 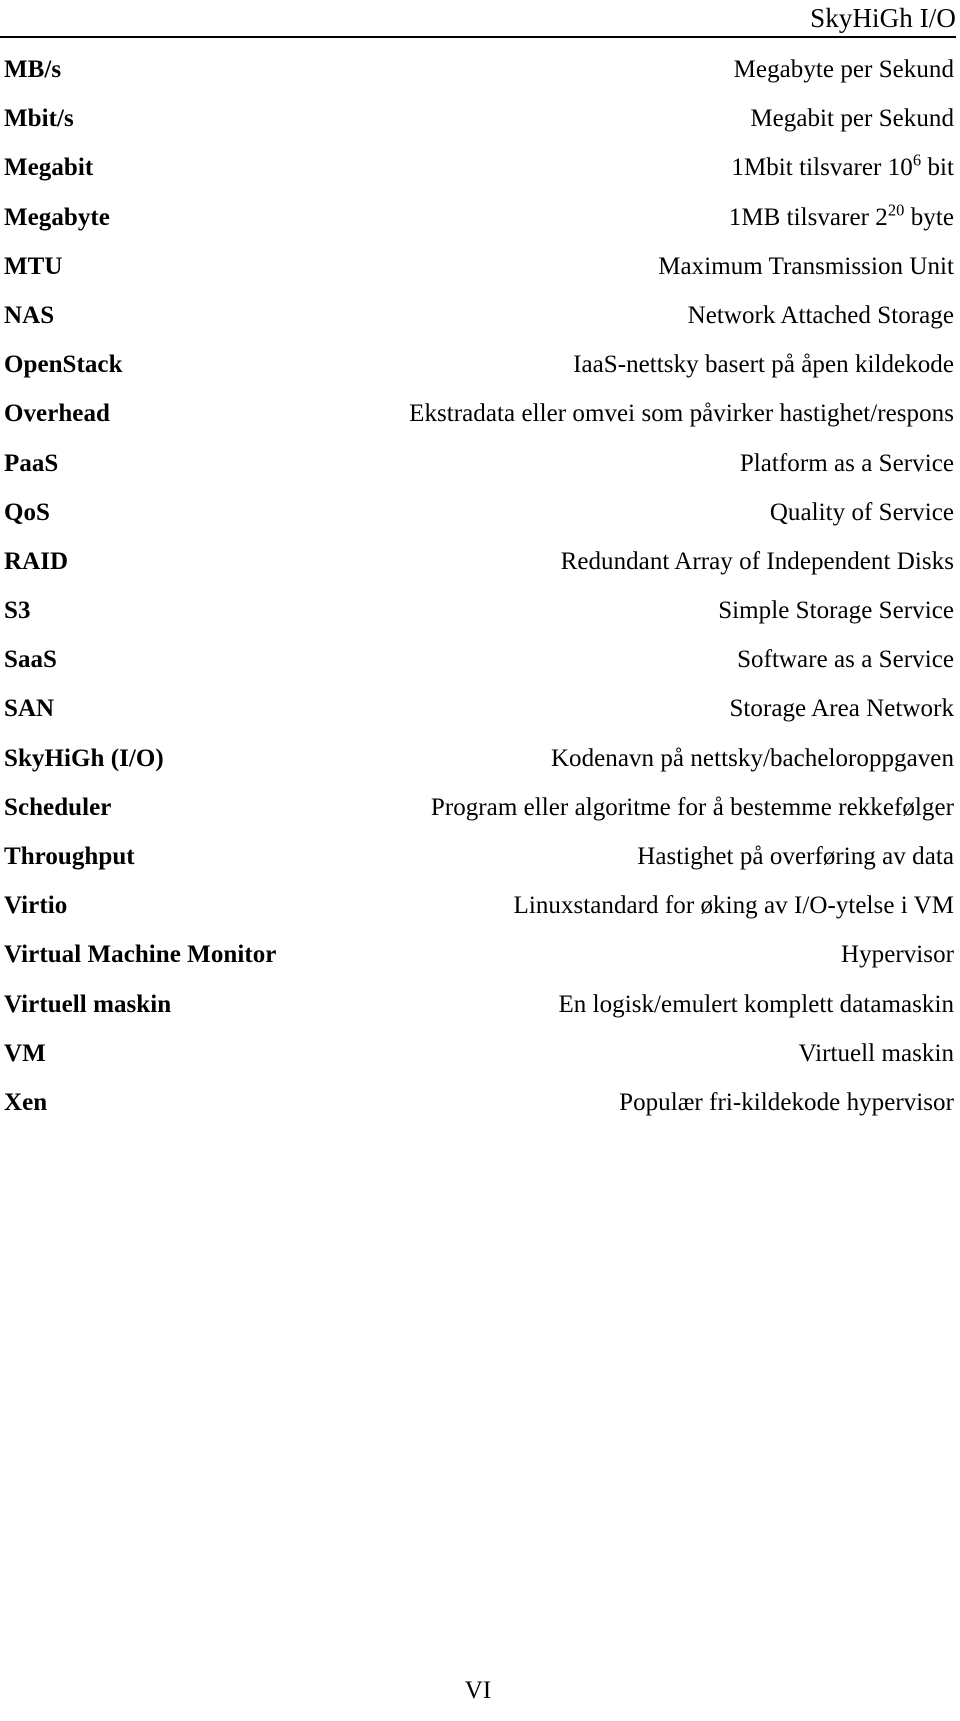 What do you see at coordinates (478, 176) in the screenshot?
I see `glossary-row: Megabit 1Mbit tilsvarer 106 bit` at bounding box center [478, 176].